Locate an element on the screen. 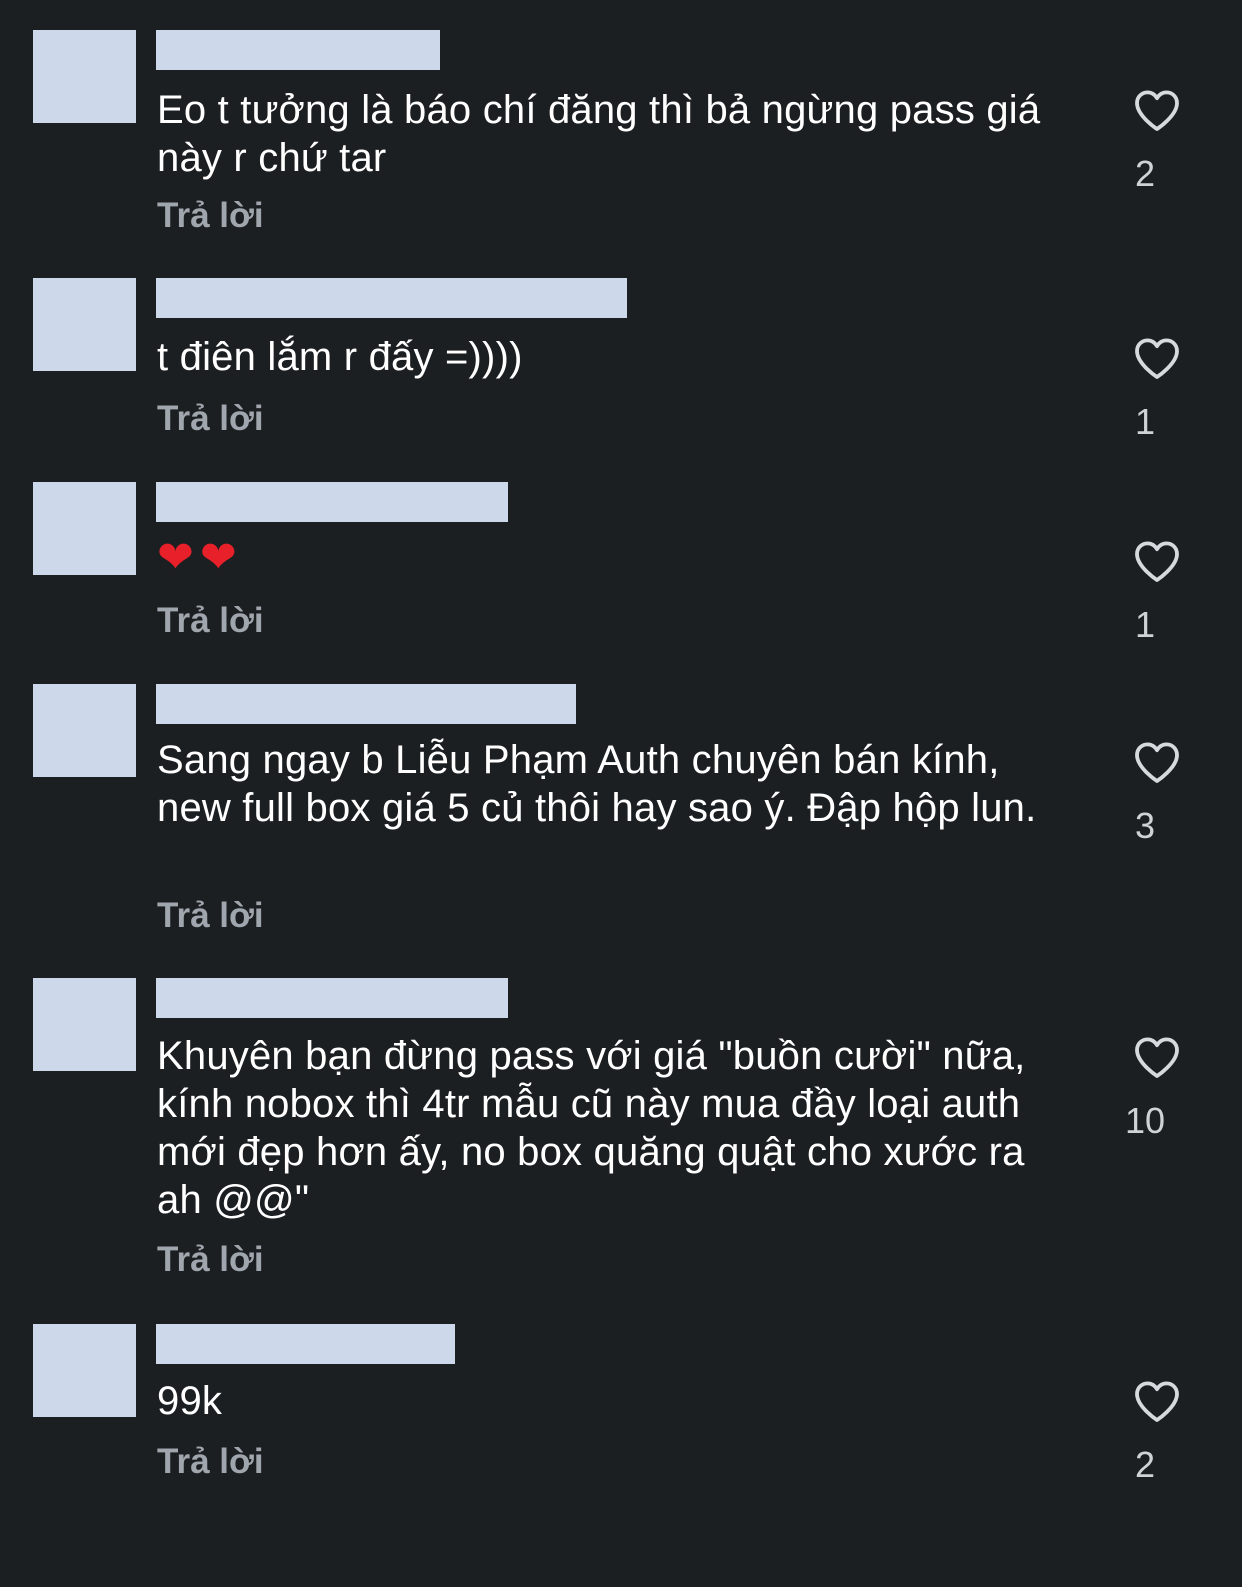 The image size is (1242, 1587). like-count: 3 is located at coordinates (1145, 825).